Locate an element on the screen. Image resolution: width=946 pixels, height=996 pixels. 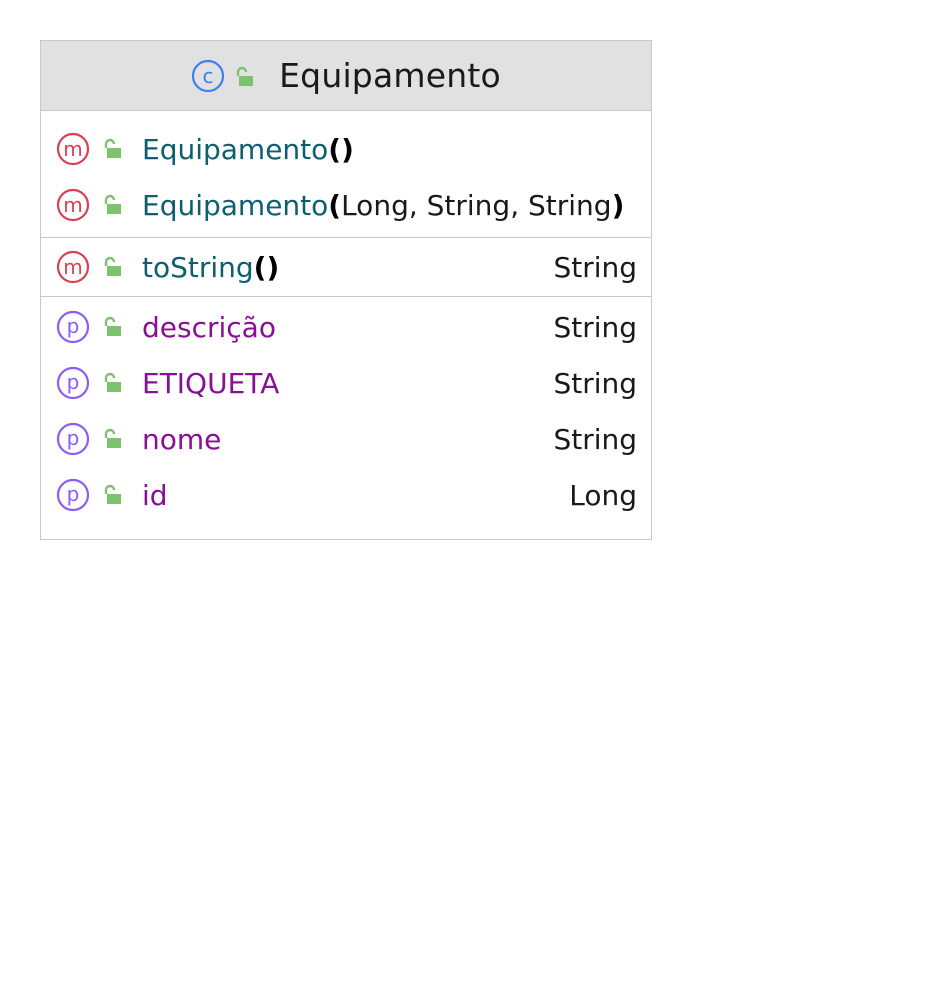
property-type: Long is located at coordinates (603, 495).